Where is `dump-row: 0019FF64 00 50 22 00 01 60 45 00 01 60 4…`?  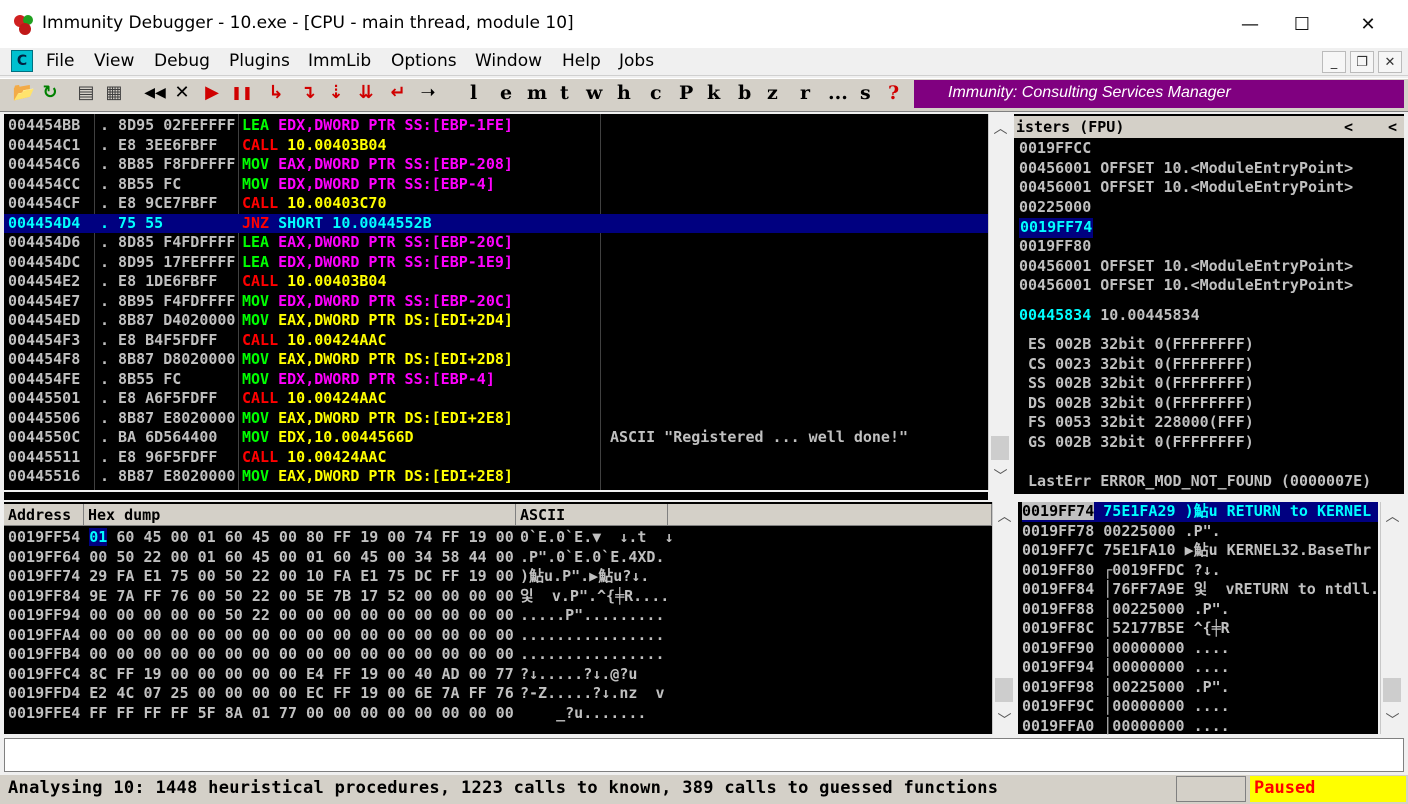
dump-row: 0019FF64 00 50 22 00 01 60 45 00 01 60 4… is located at coordinates (336, 558).